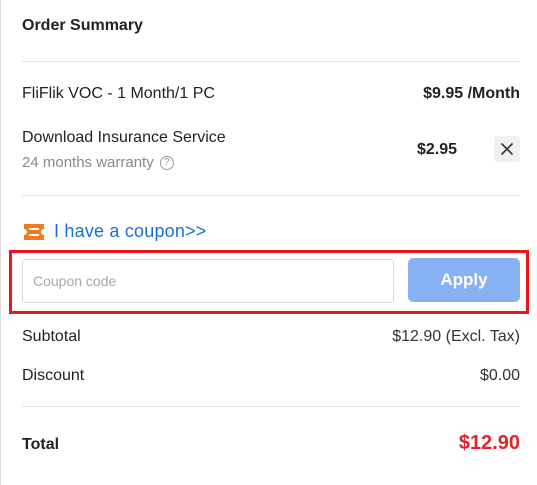 The width and height of the screenshot is (537, 485). I want to click on coupon-link: I have a coupon>>, so click(130, 231).